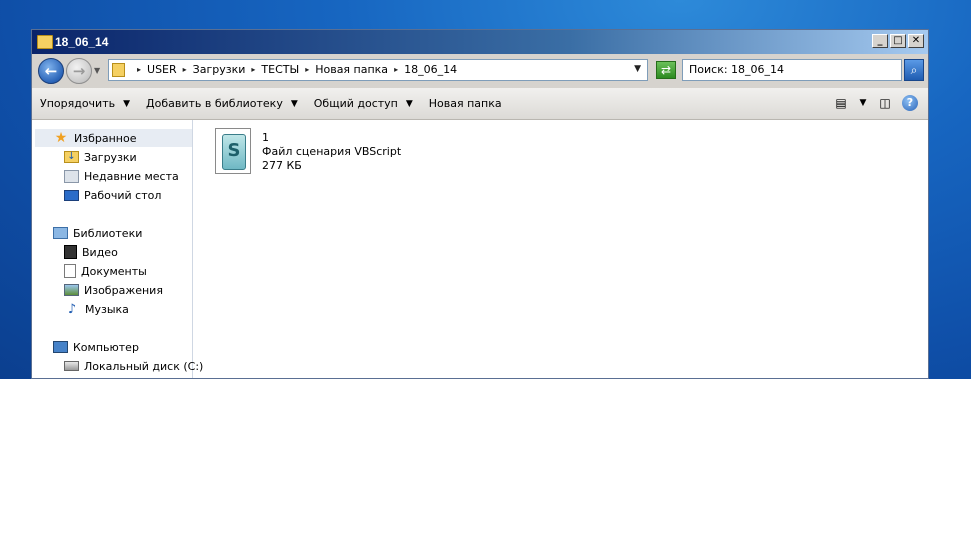  I want to click on refresh-icon: ⇄, so click(666, 70).